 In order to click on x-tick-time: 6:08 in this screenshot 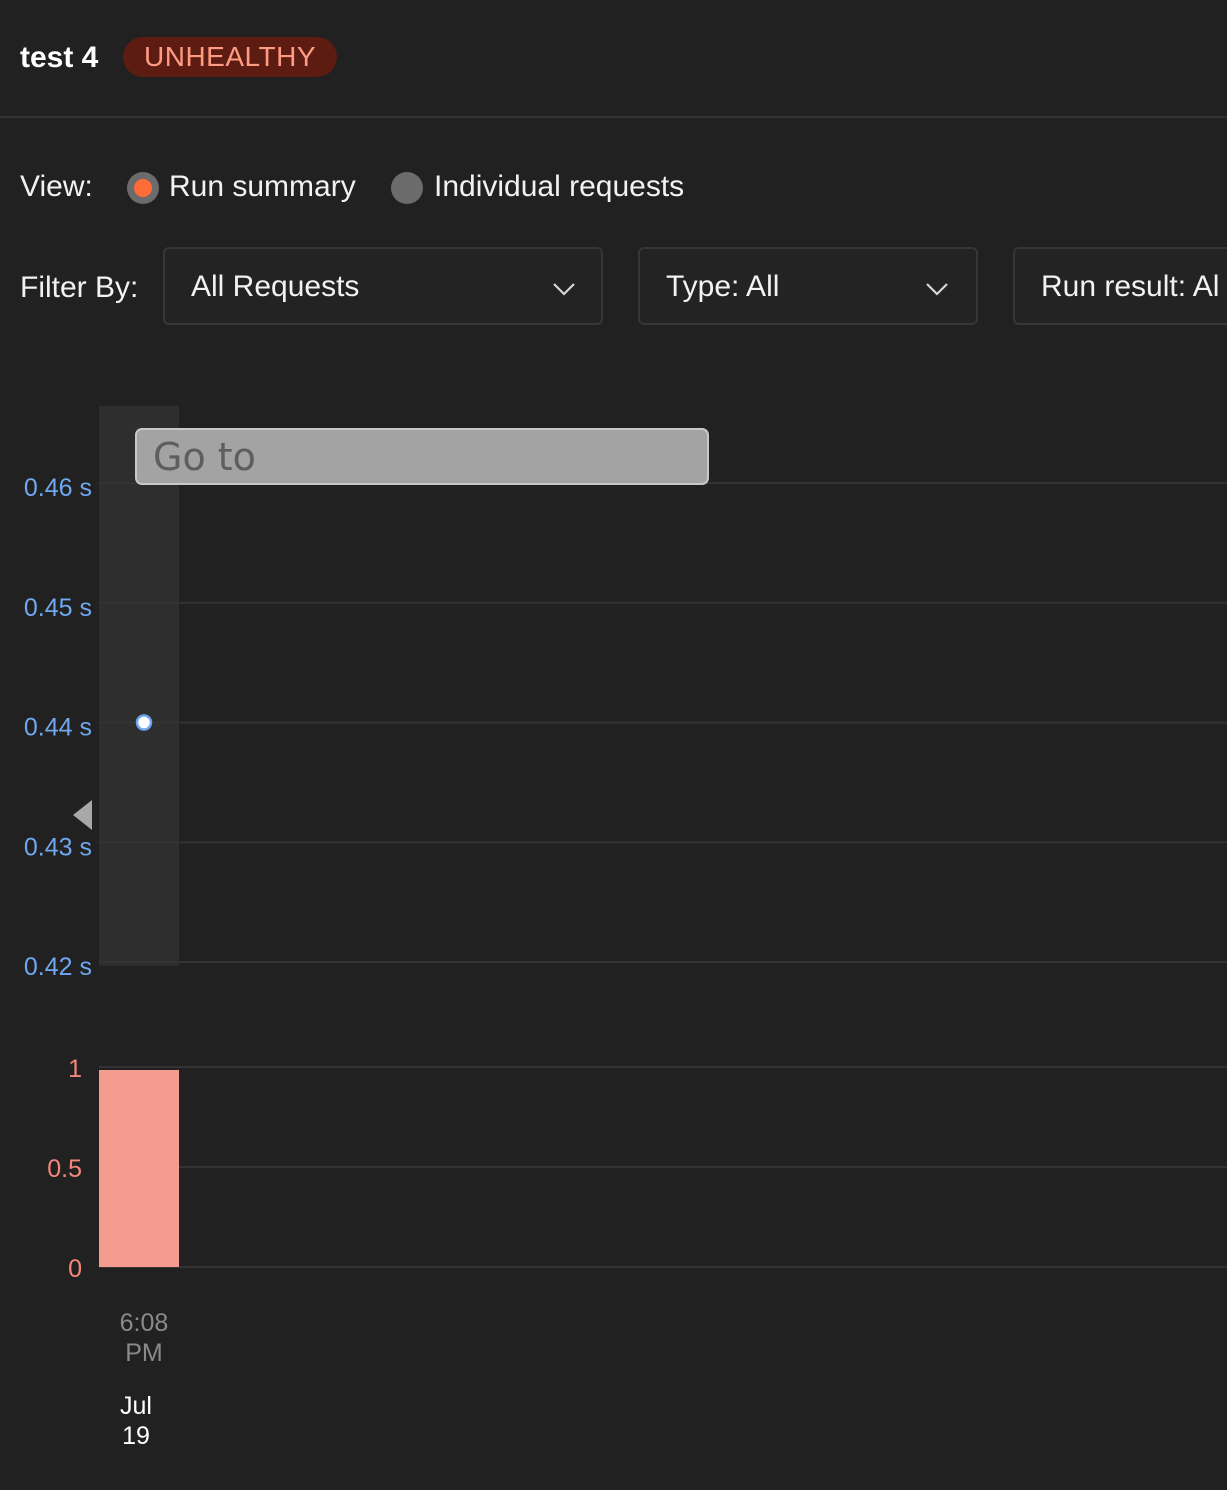, I will do `click(144, 1323)`.